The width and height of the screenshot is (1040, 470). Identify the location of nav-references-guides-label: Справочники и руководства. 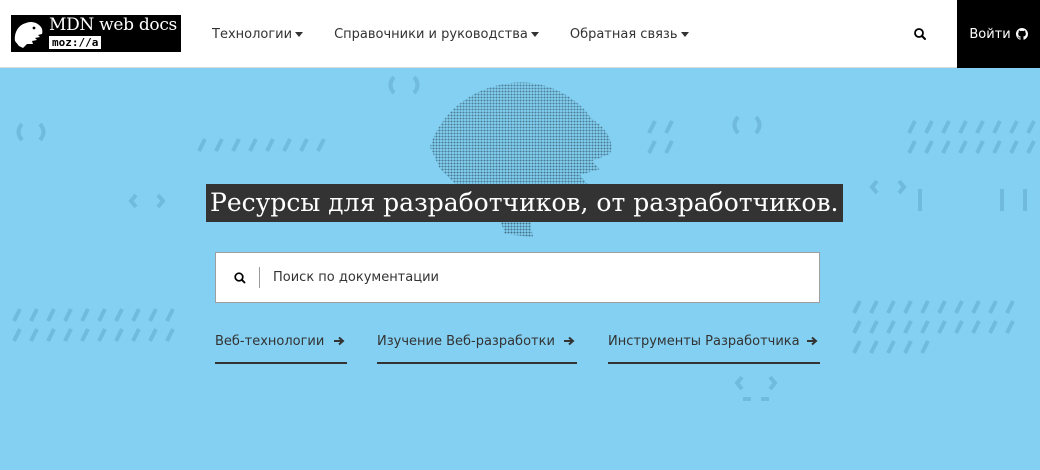
(431, 34).